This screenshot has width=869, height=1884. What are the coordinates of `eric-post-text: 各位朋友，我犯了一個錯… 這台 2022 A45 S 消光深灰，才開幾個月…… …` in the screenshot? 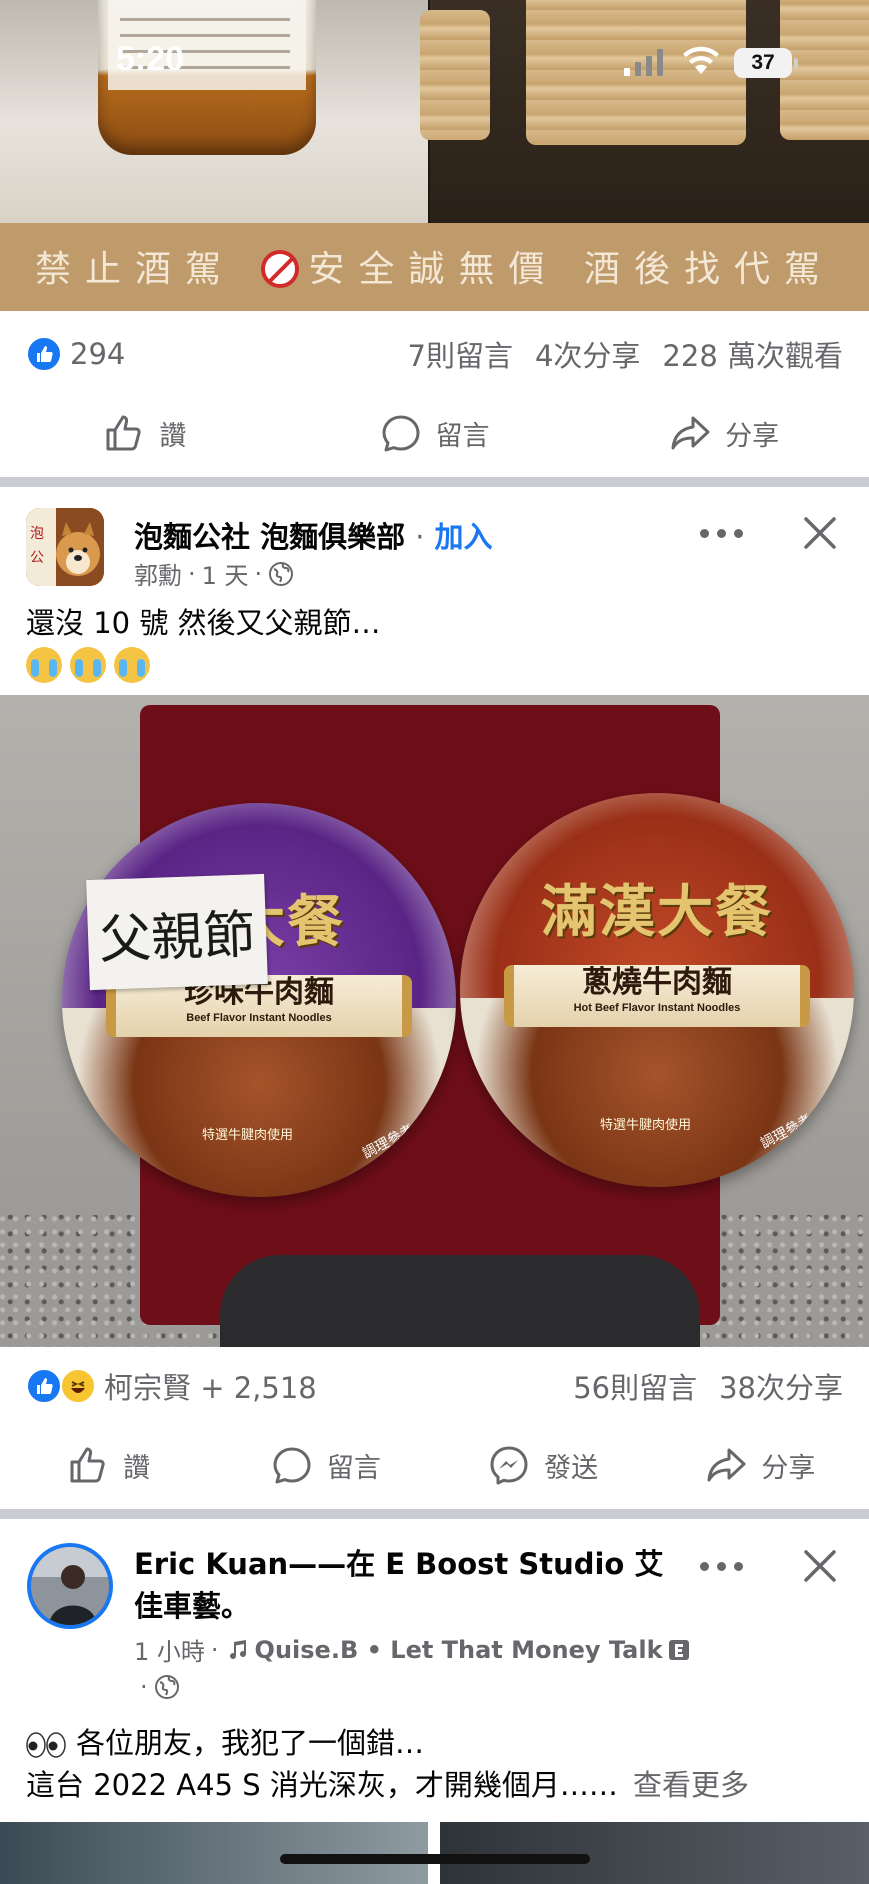 It's located at (387, 1764).